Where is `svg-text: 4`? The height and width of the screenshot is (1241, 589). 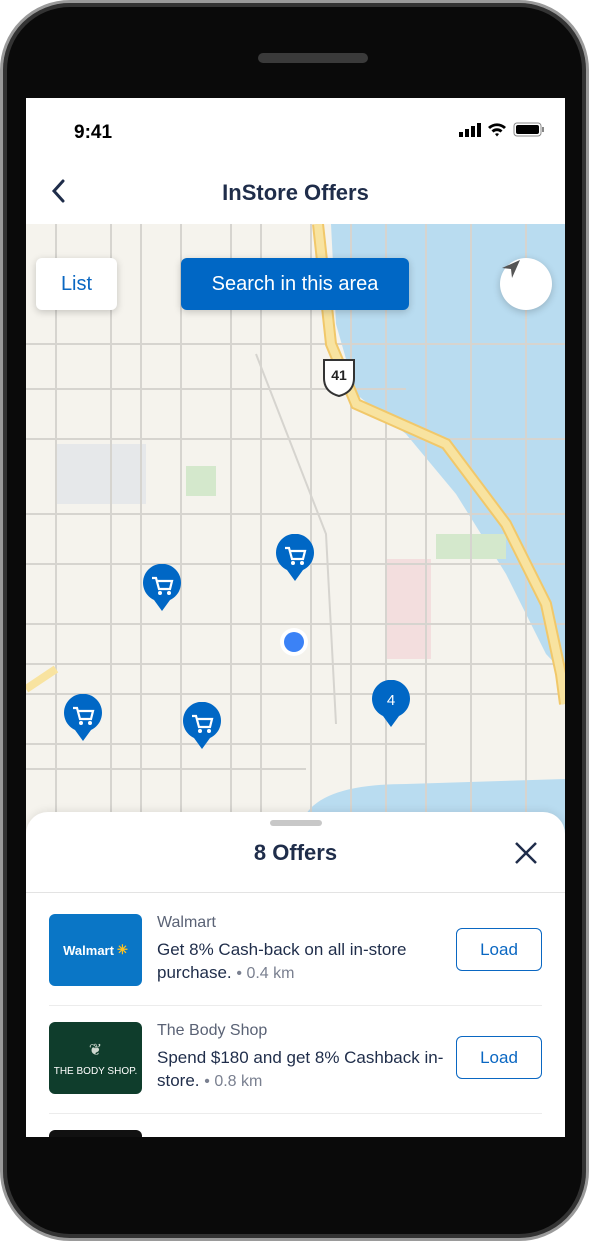 svg-text: 4 is located at coordinates (391, 700).